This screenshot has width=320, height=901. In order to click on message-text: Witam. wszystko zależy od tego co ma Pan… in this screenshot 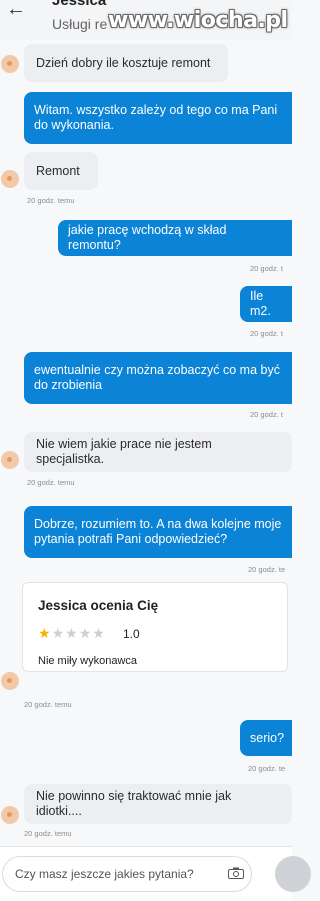, I will do `click(156, 117)`.